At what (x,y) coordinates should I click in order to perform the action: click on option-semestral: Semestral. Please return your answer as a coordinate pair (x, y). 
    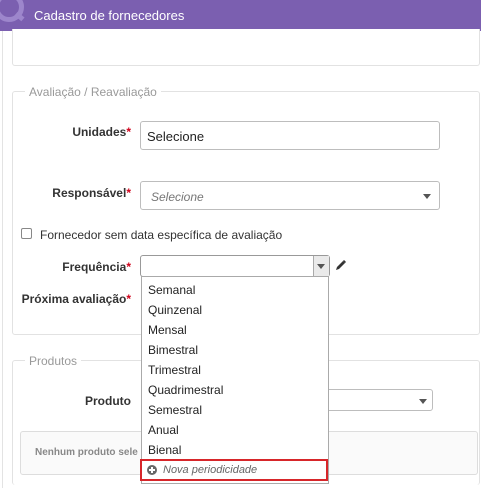
    Looking at the image, I should click on (175, 410).